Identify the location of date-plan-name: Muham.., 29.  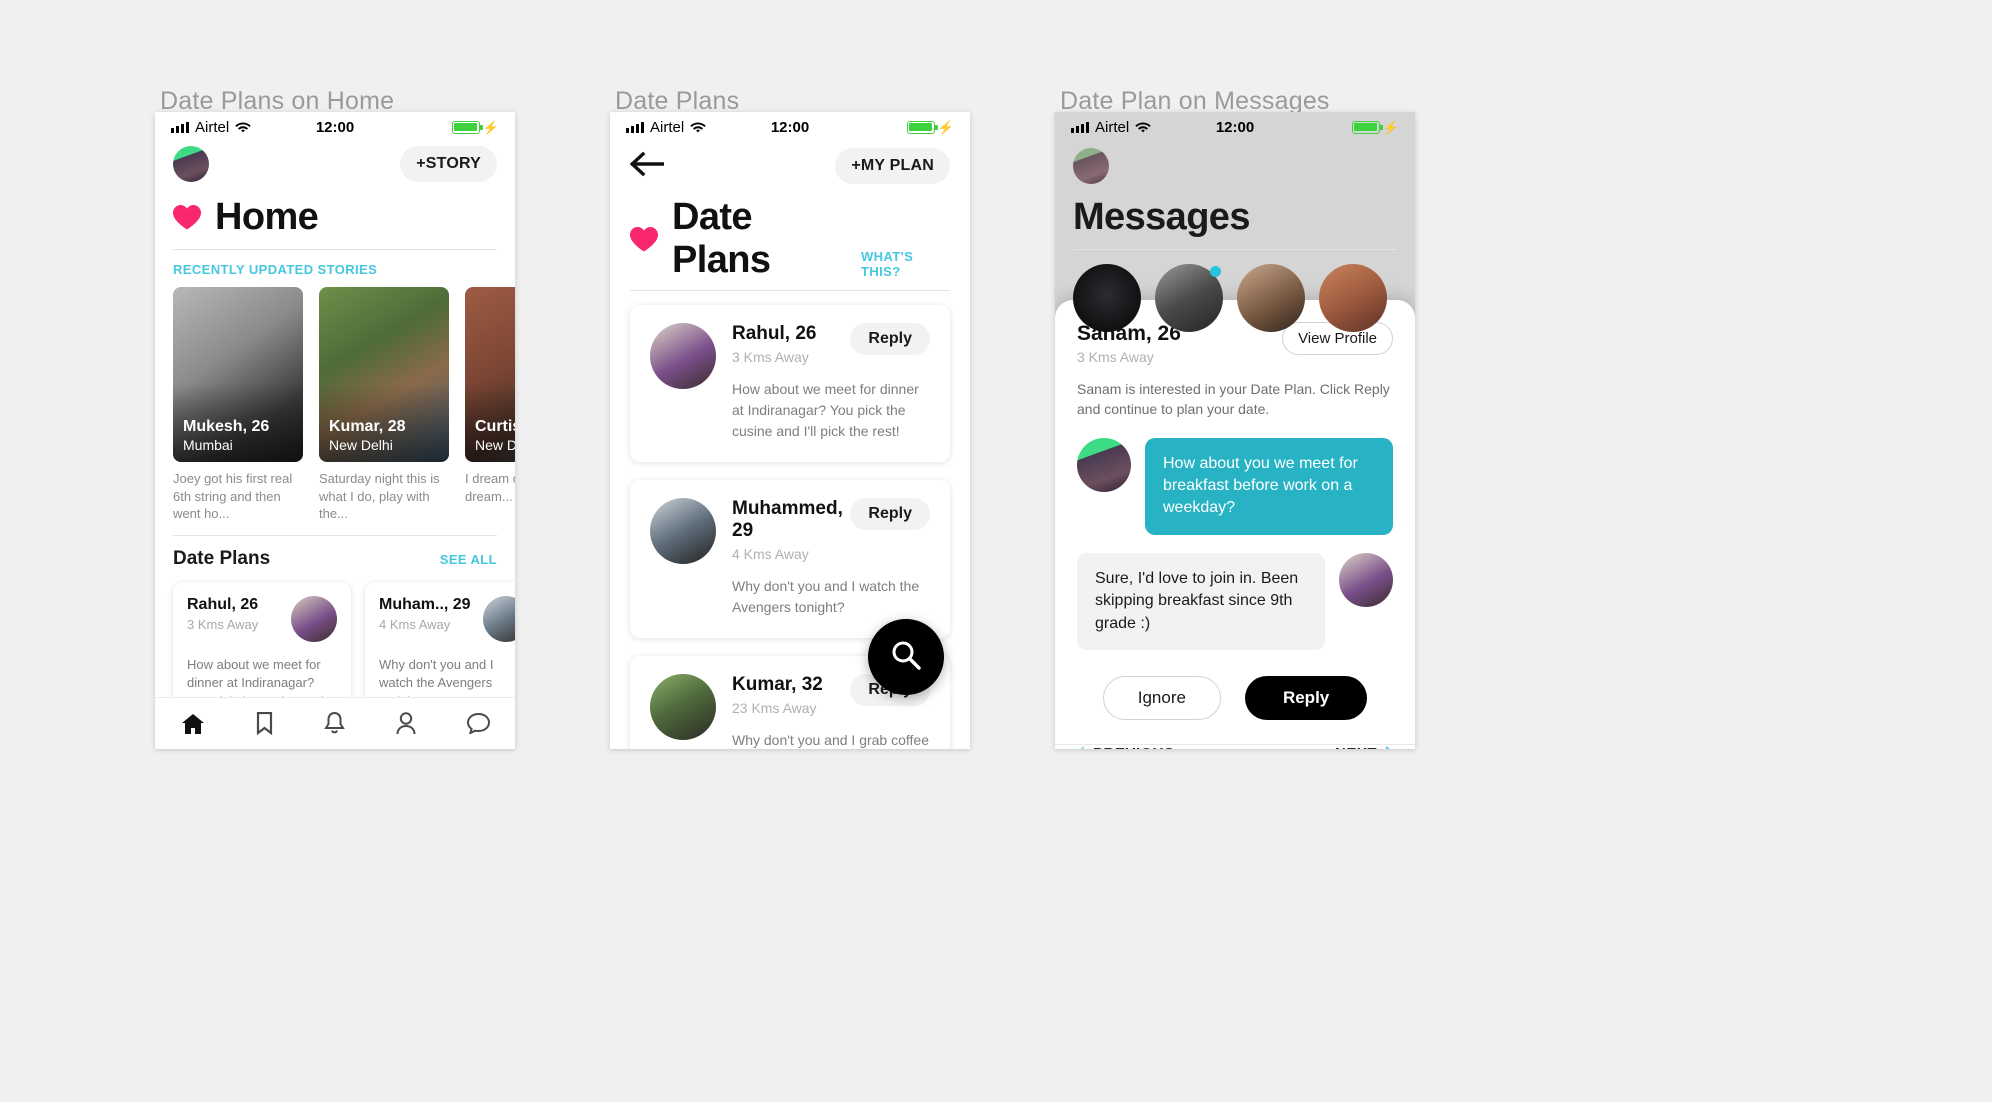
(425, 604).